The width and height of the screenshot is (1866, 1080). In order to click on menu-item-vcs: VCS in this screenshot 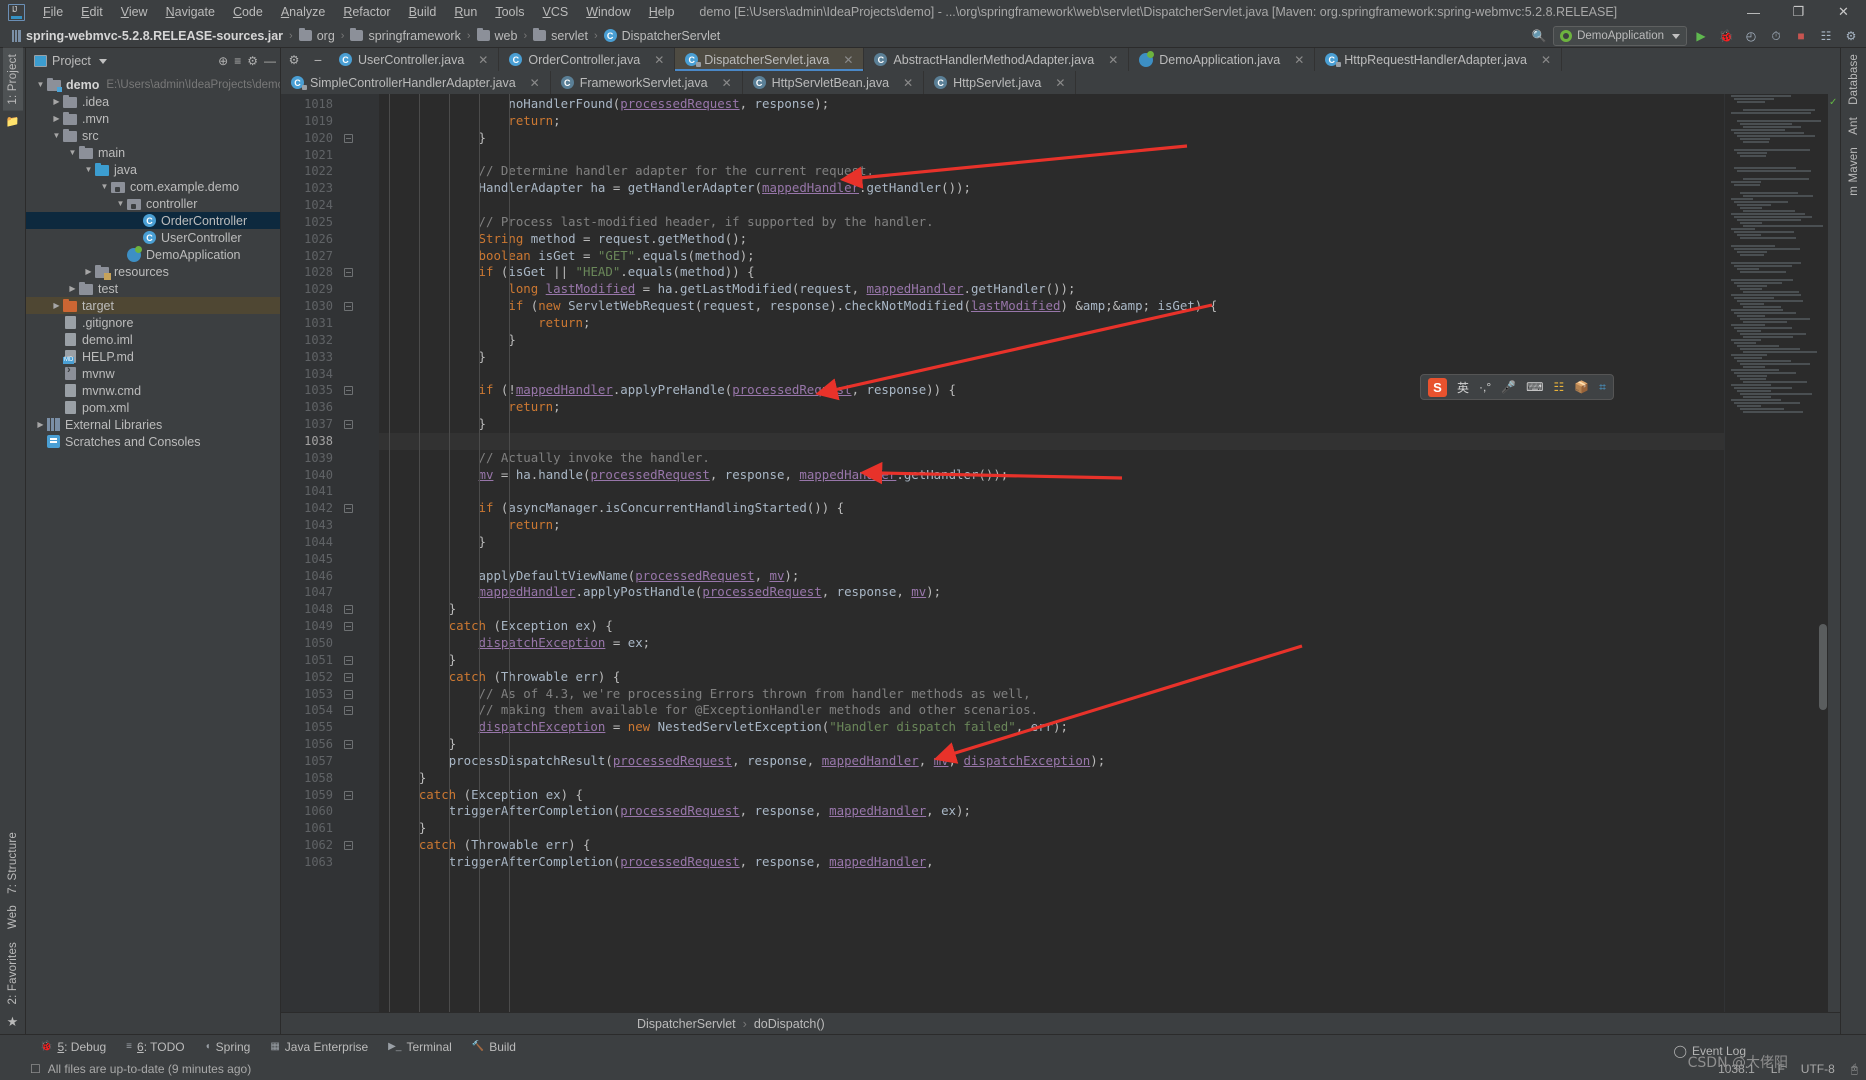, I will do `click(556, 12)`.